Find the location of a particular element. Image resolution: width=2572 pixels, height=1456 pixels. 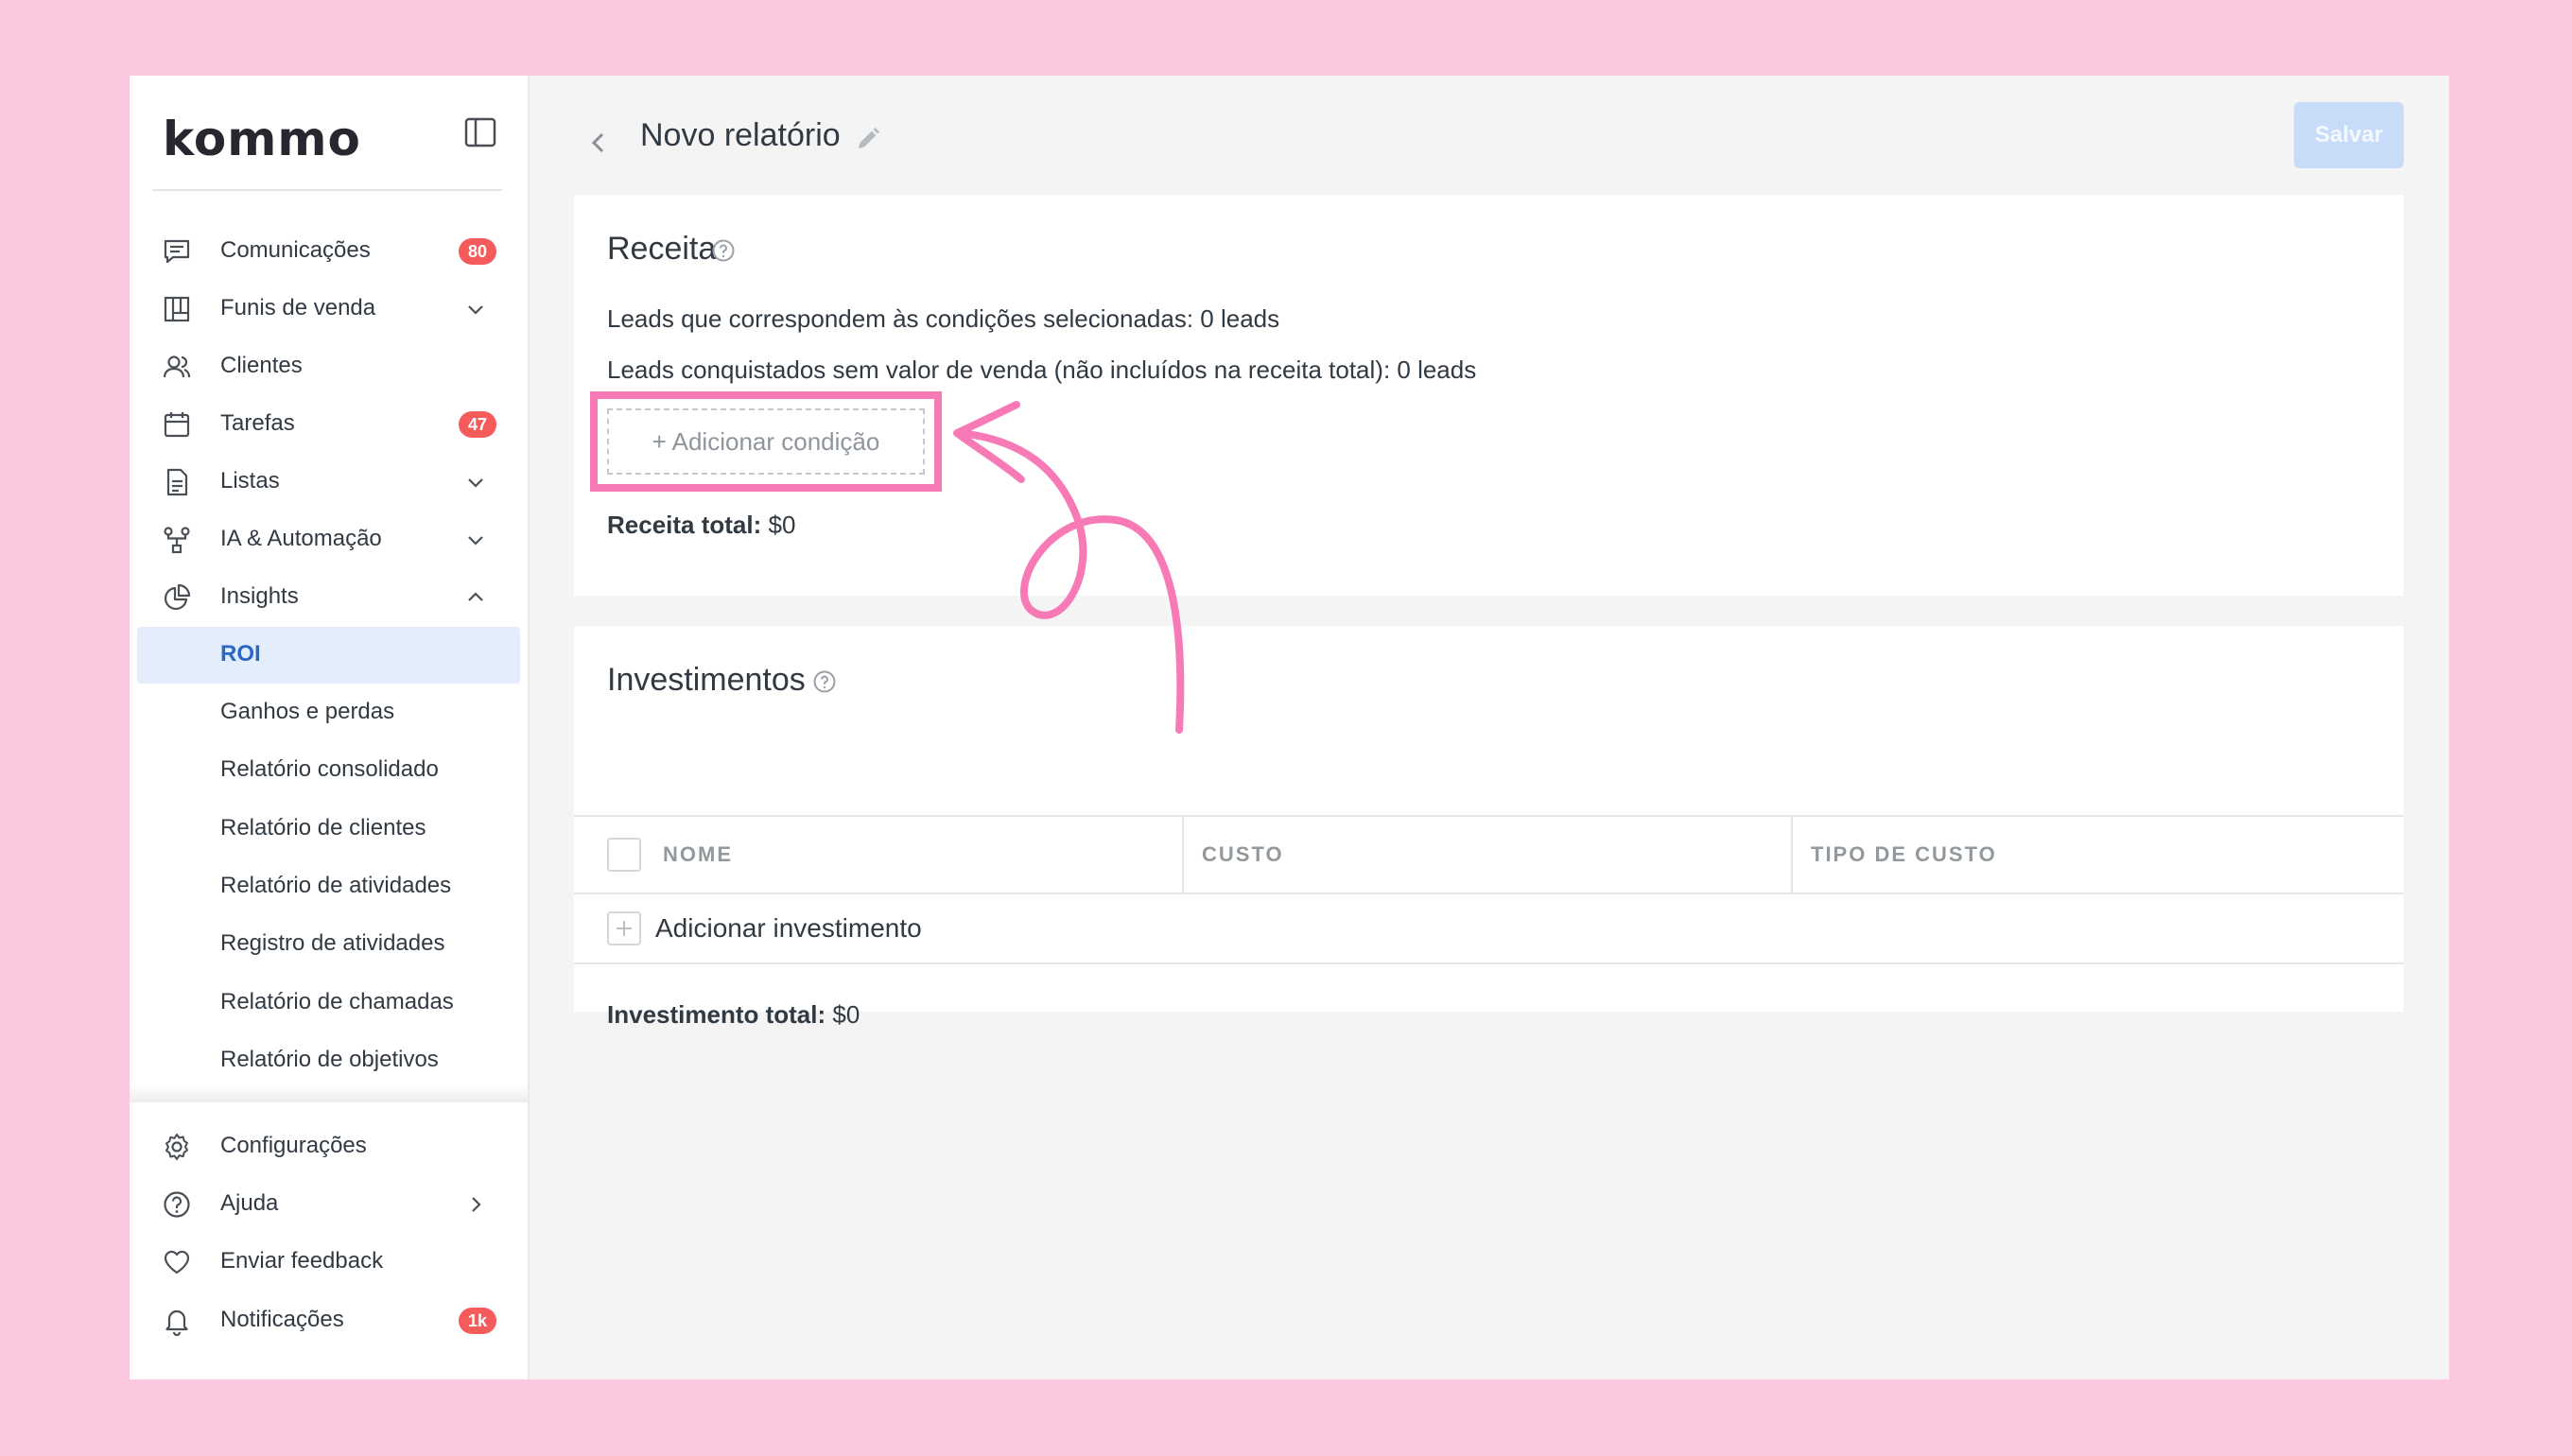

sidebar-subitem-roi: ROI is located at coordinates (328, 655).